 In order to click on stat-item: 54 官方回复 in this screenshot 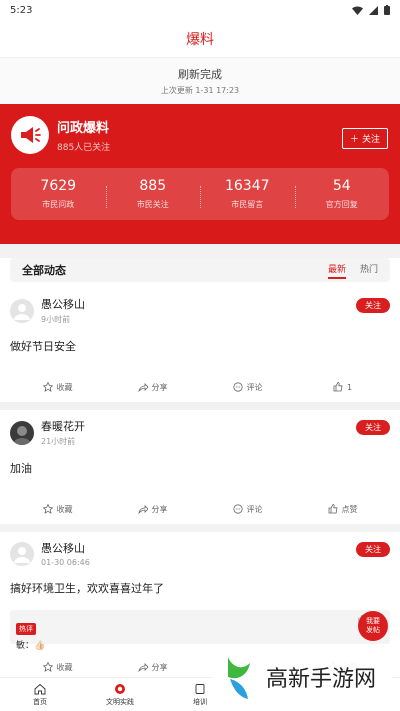, I will do `click(342, 194)`.